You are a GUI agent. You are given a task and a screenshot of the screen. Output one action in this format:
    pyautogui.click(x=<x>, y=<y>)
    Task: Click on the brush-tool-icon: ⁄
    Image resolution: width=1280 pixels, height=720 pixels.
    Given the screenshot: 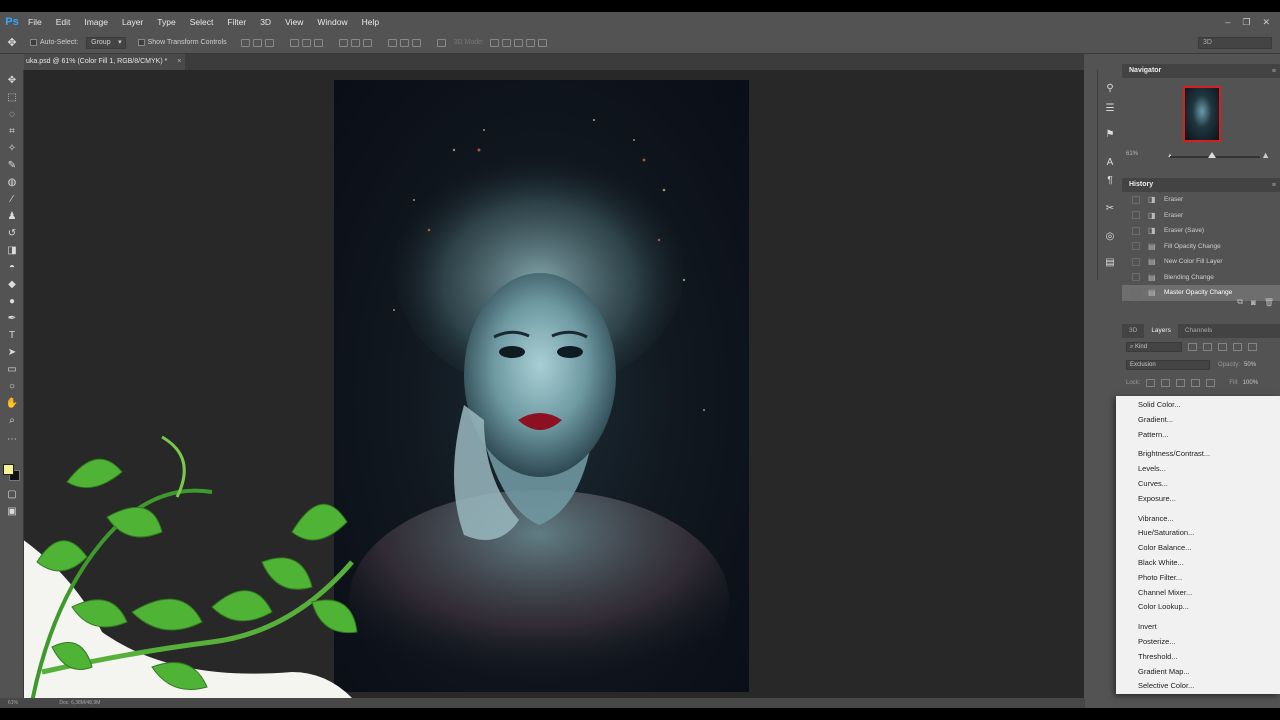 What is the action you would take?
    pyautogui.click(x=12, y=199)
    